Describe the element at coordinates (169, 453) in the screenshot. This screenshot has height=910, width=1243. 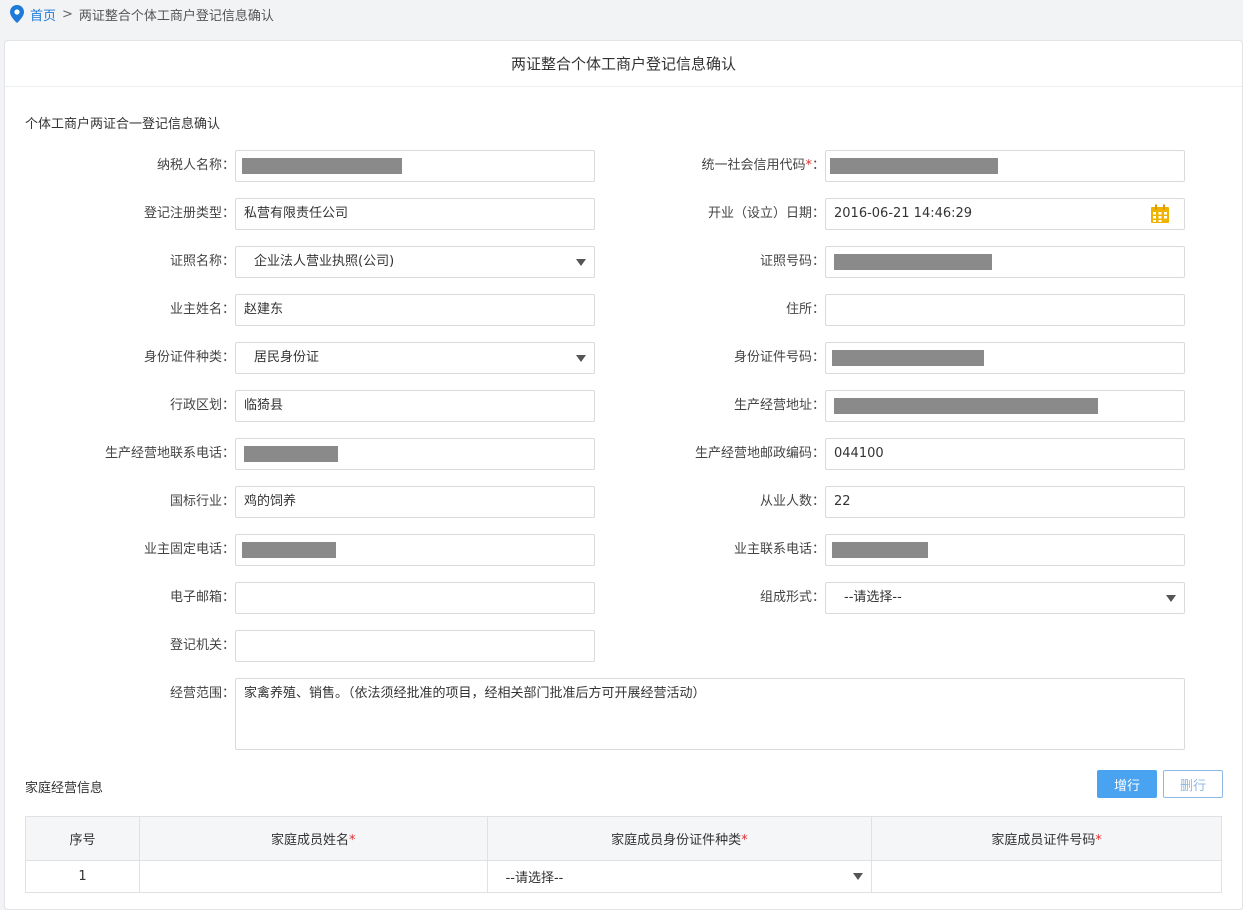
I see `label-biz-phone: 生产经营地联系电话：` at that location.